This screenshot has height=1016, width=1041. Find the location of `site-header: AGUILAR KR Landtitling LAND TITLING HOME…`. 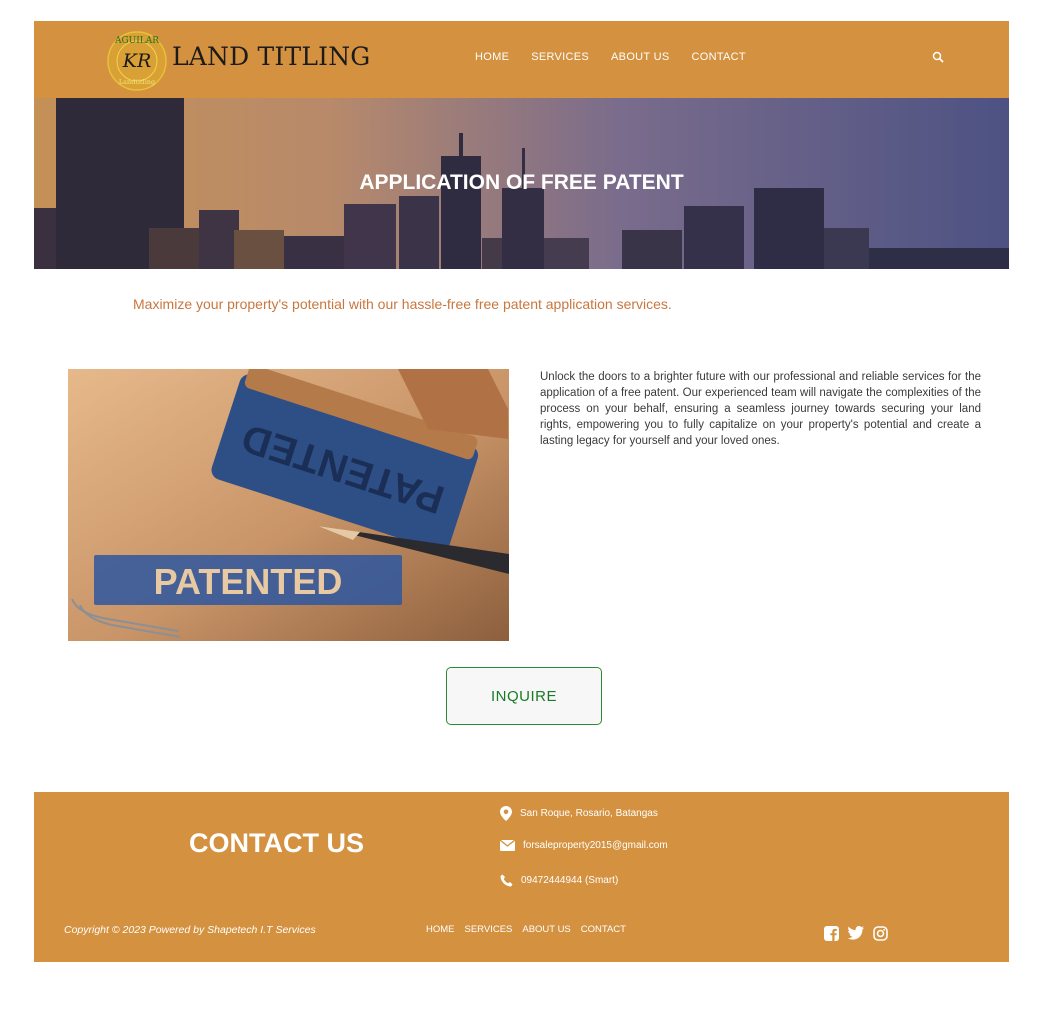

site-header: AGUILAR KR Landtitling LAND TITLING HOME… is located at coordinates (521, 59).